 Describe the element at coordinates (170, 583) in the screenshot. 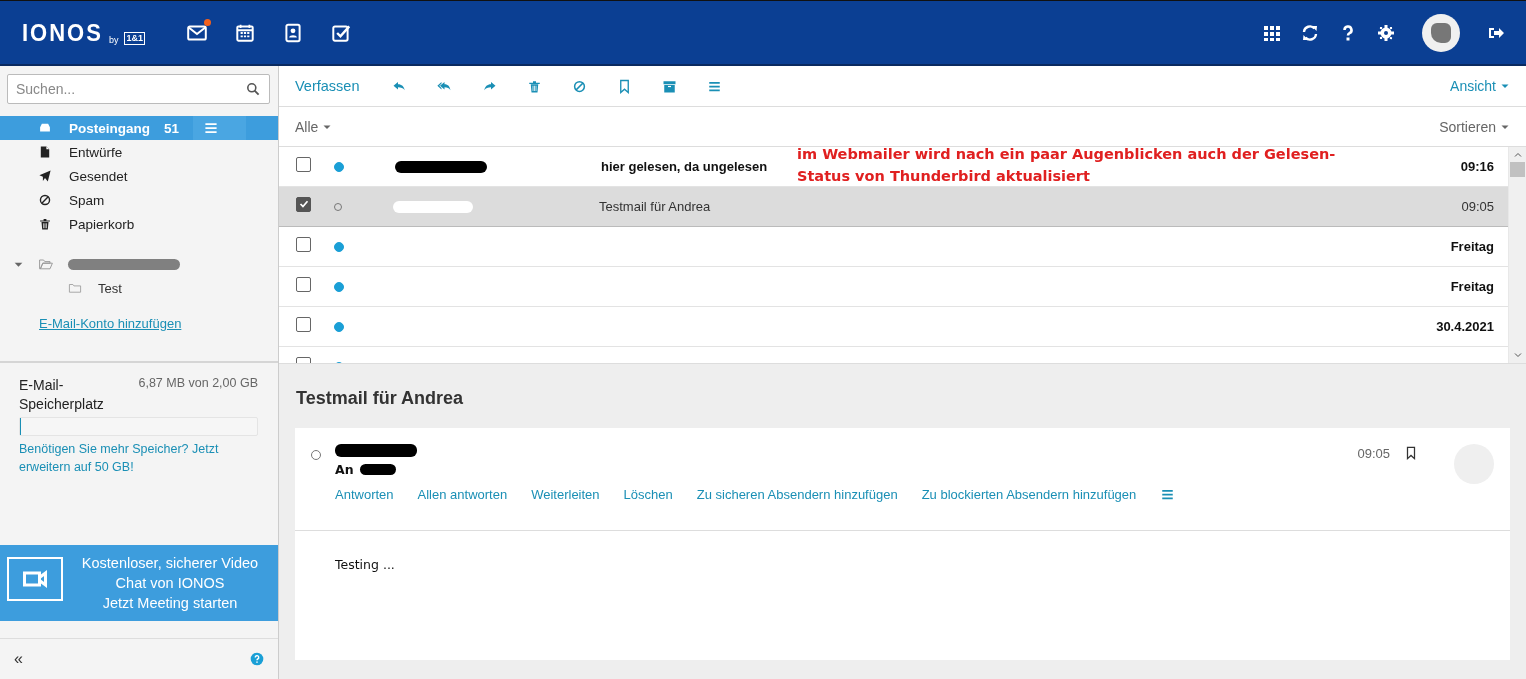

I see `banner-text: Kostenloser, sicherer Video Chat von IONOS Jetzt Meeting starten` at that location.